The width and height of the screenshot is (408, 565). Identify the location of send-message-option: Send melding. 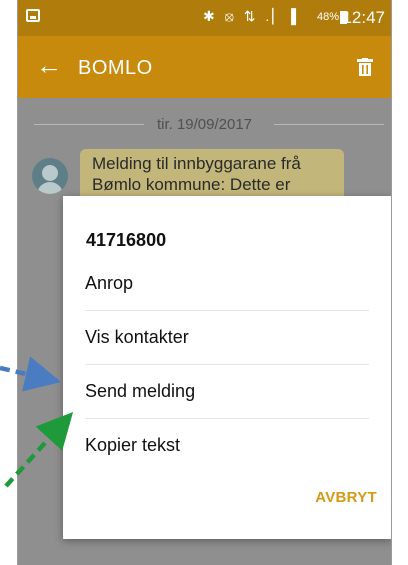
(227, 391).